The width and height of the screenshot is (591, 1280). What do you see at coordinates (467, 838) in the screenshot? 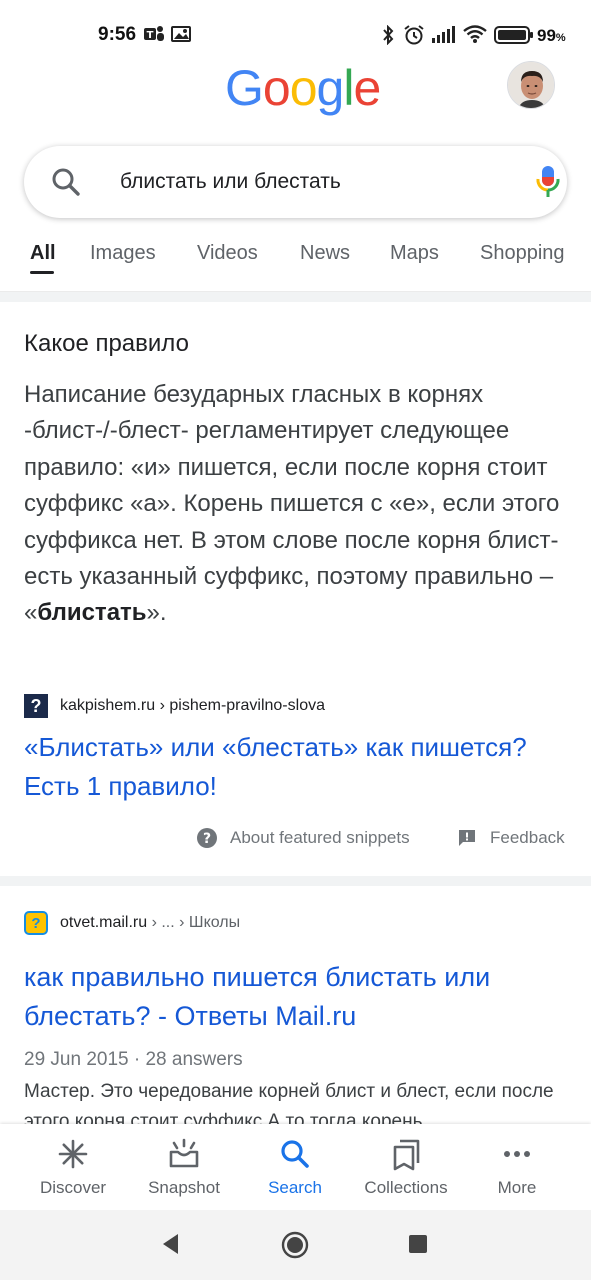
I see `feedback-icon` at bounding box center [467, 838].